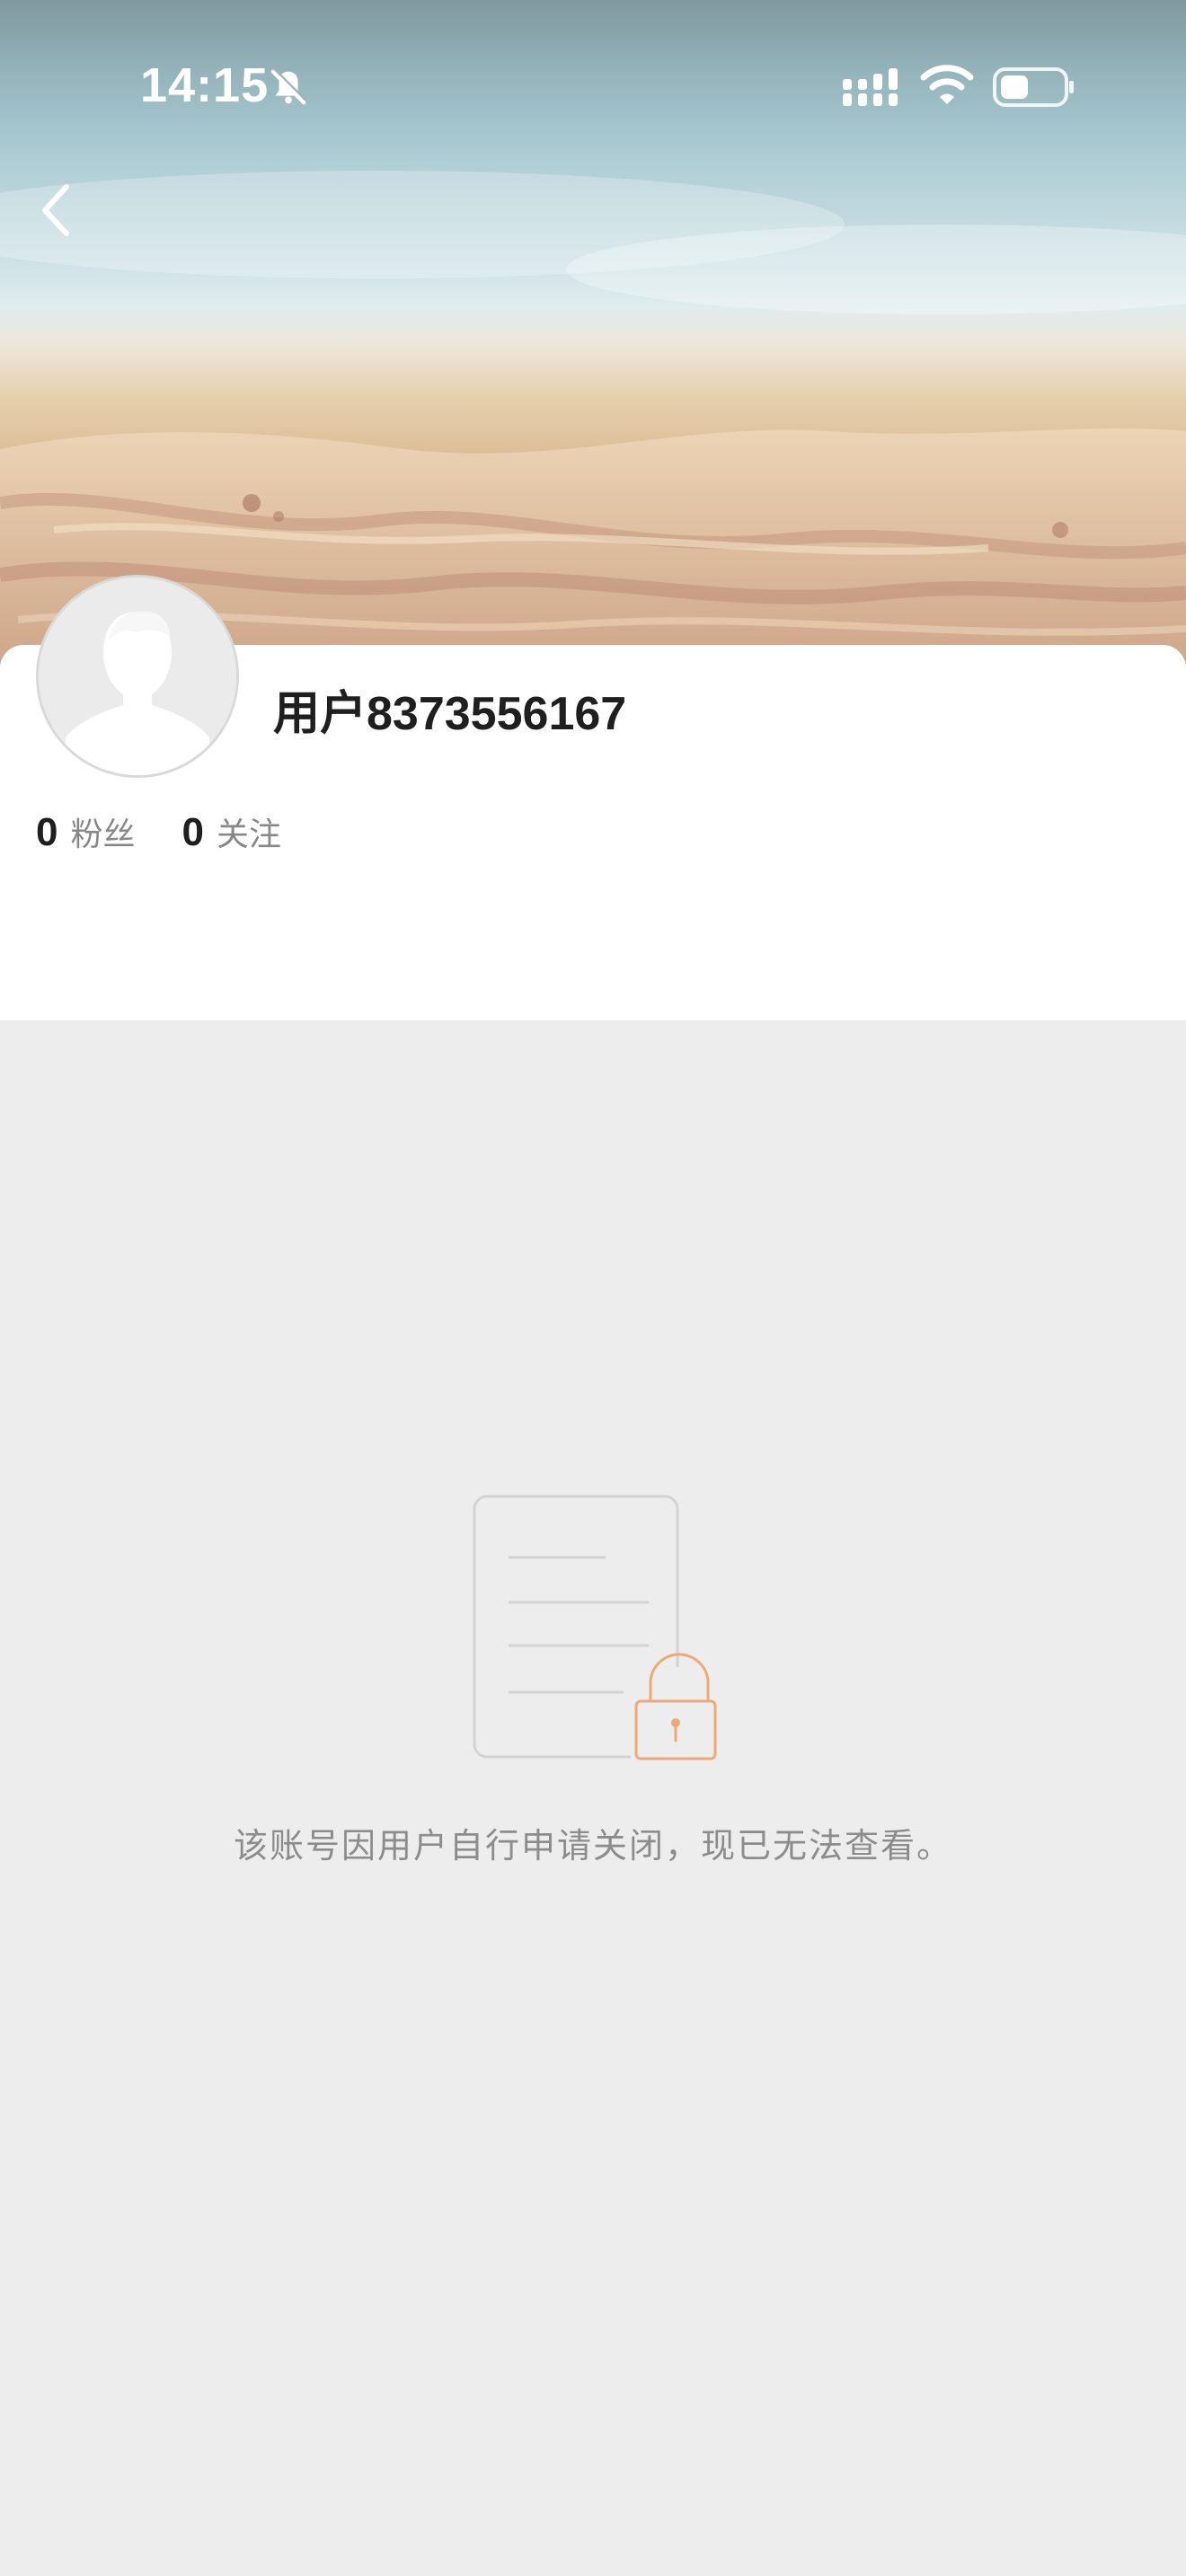 The width and height of the screenshot is (1186, 2576). I want to click on account-closed-message: 该账号因用户自行申请关闭，现已无法查看。, so click(592, 1846).